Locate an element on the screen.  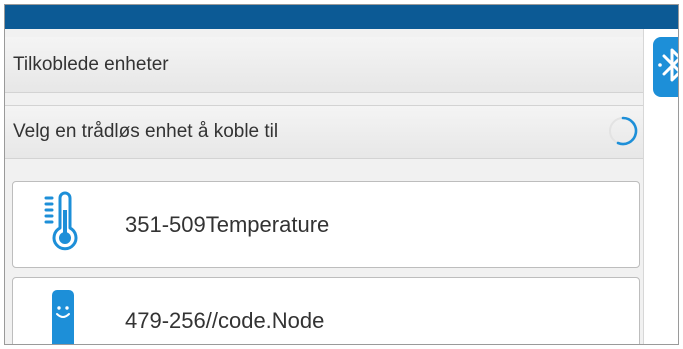
title-bar is located at coordinates (341, 17).